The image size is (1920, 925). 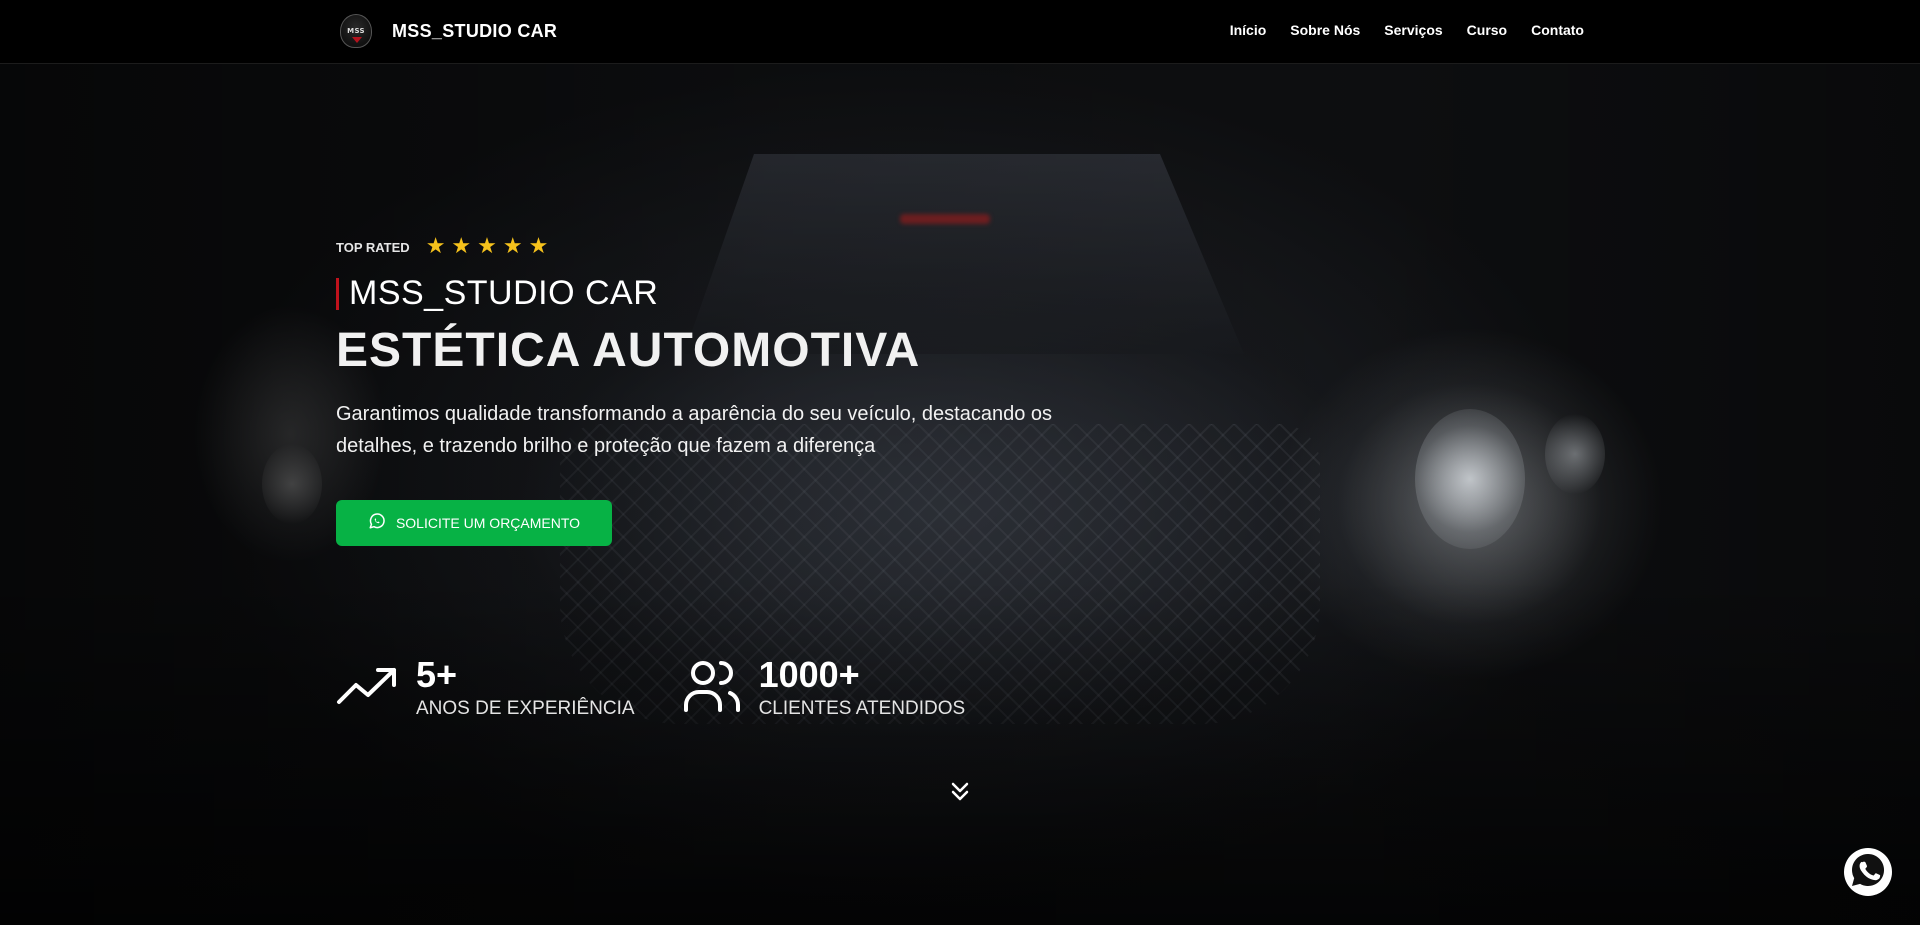 I want to click on stat-clients: 1000+ CLIENTES ATENDIDOS, so click(x=824, y=687).